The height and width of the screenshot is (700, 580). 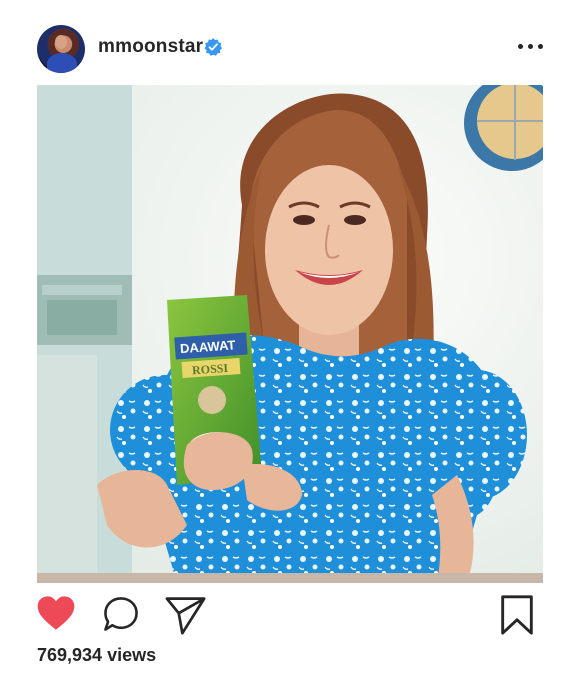 I want to click on avatar-dress, so click(x=62, y=63).